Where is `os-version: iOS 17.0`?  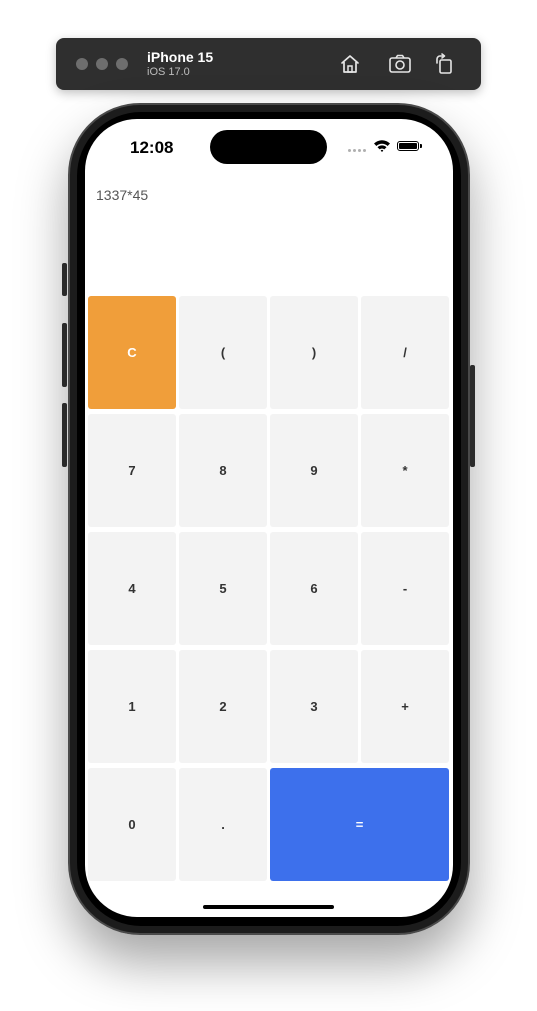 os-version: iOS 17.0 is located at coordinates (168, 72).